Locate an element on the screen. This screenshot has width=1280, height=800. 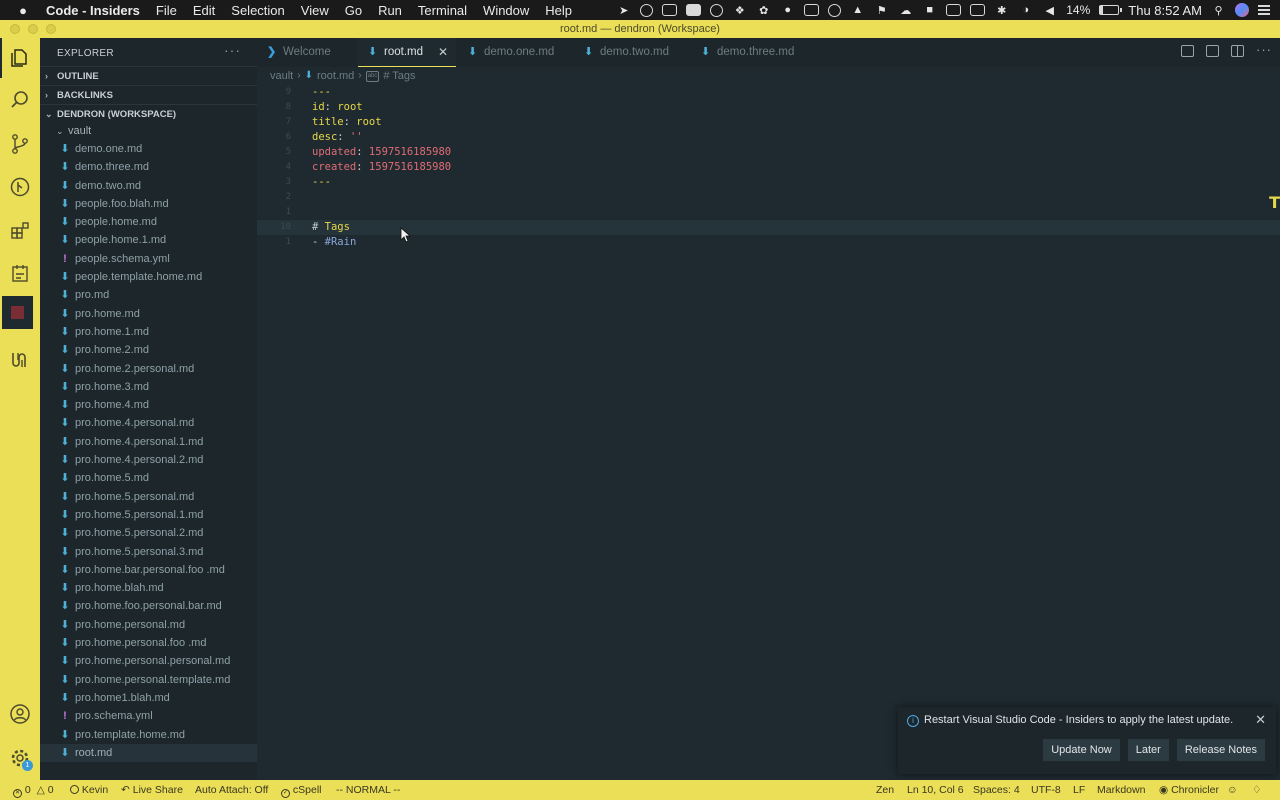
code-line: 8 id: root is located at coordinates (768, 107).